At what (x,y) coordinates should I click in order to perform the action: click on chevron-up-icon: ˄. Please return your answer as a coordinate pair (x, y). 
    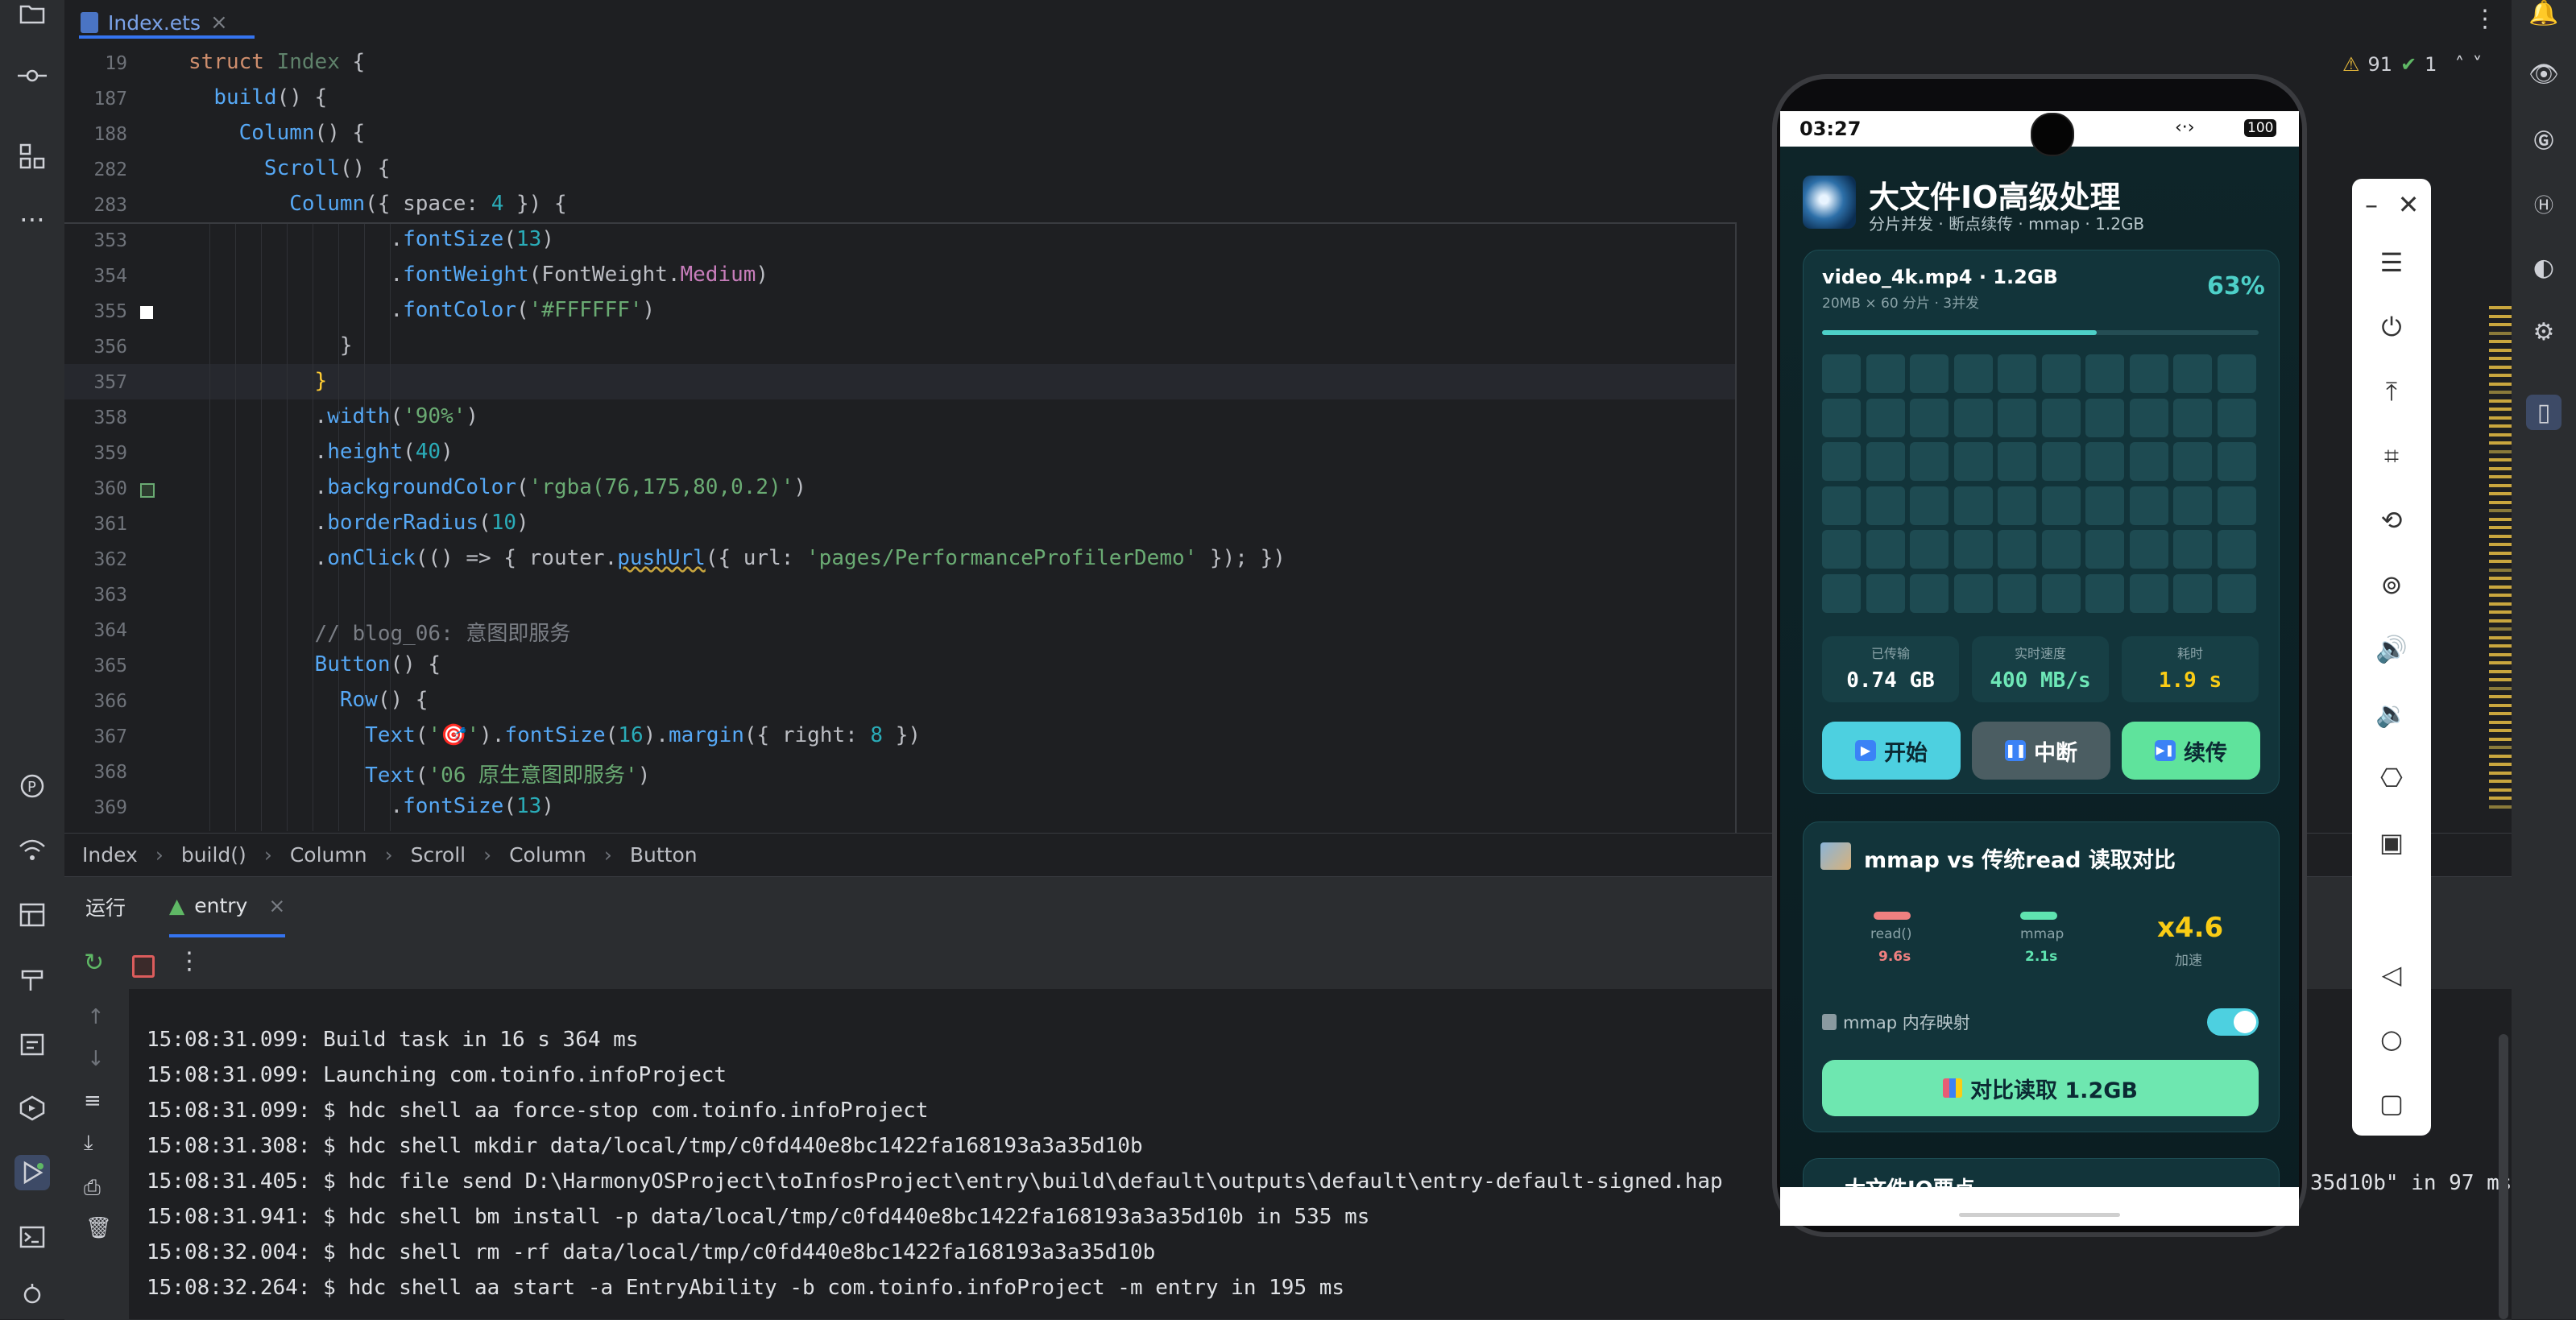
    Looking at the image, I should click on (2459, 64).